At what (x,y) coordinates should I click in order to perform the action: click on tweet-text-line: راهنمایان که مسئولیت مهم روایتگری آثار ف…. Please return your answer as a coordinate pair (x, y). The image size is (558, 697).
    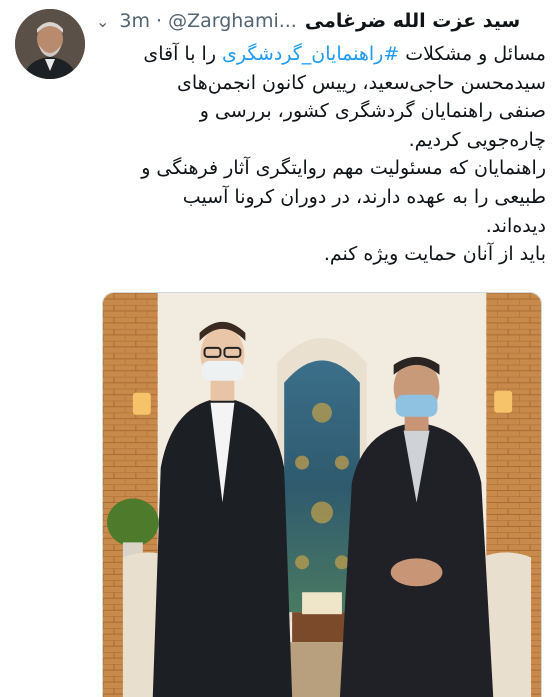
    Looking at the image, I should click on (343, 168).